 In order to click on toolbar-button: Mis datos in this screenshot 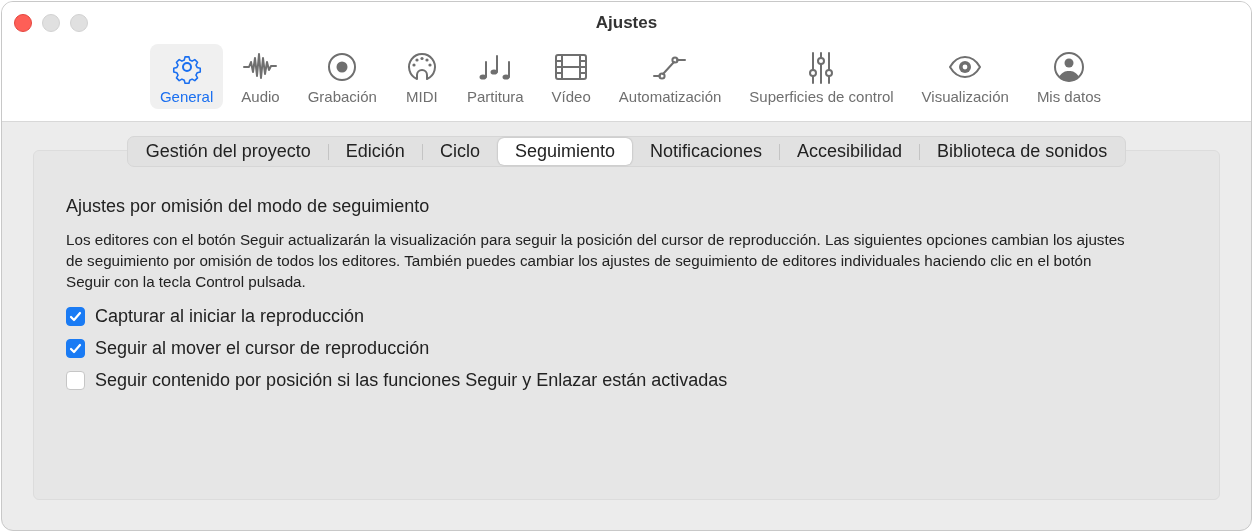, I will do `click(1069, 76)`.